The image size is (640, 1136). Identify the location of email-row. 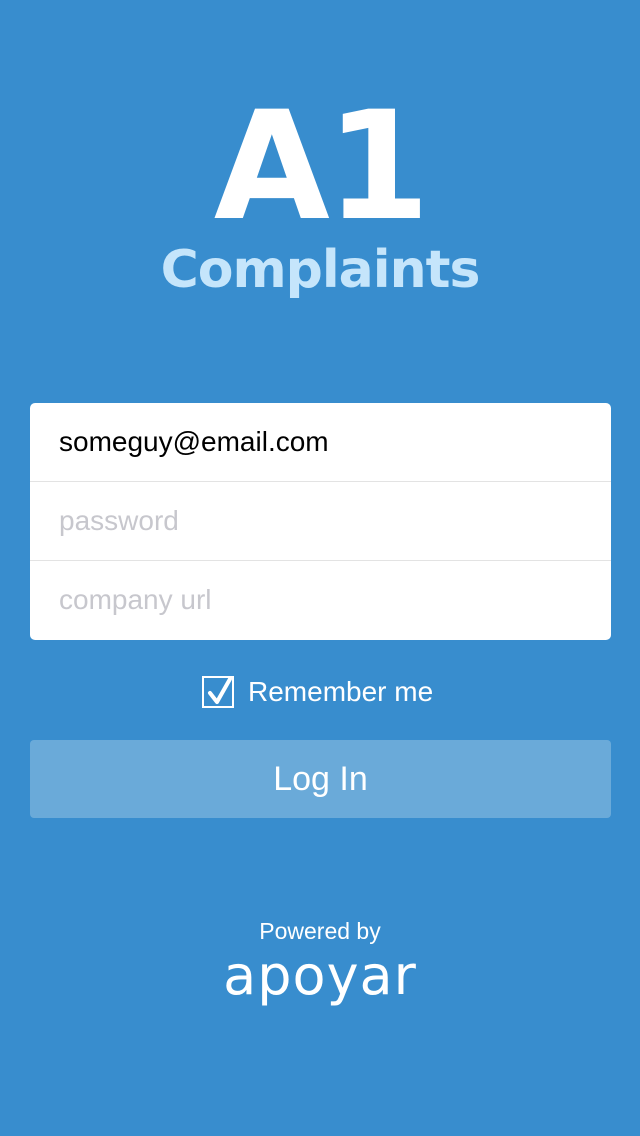
(320, 442).